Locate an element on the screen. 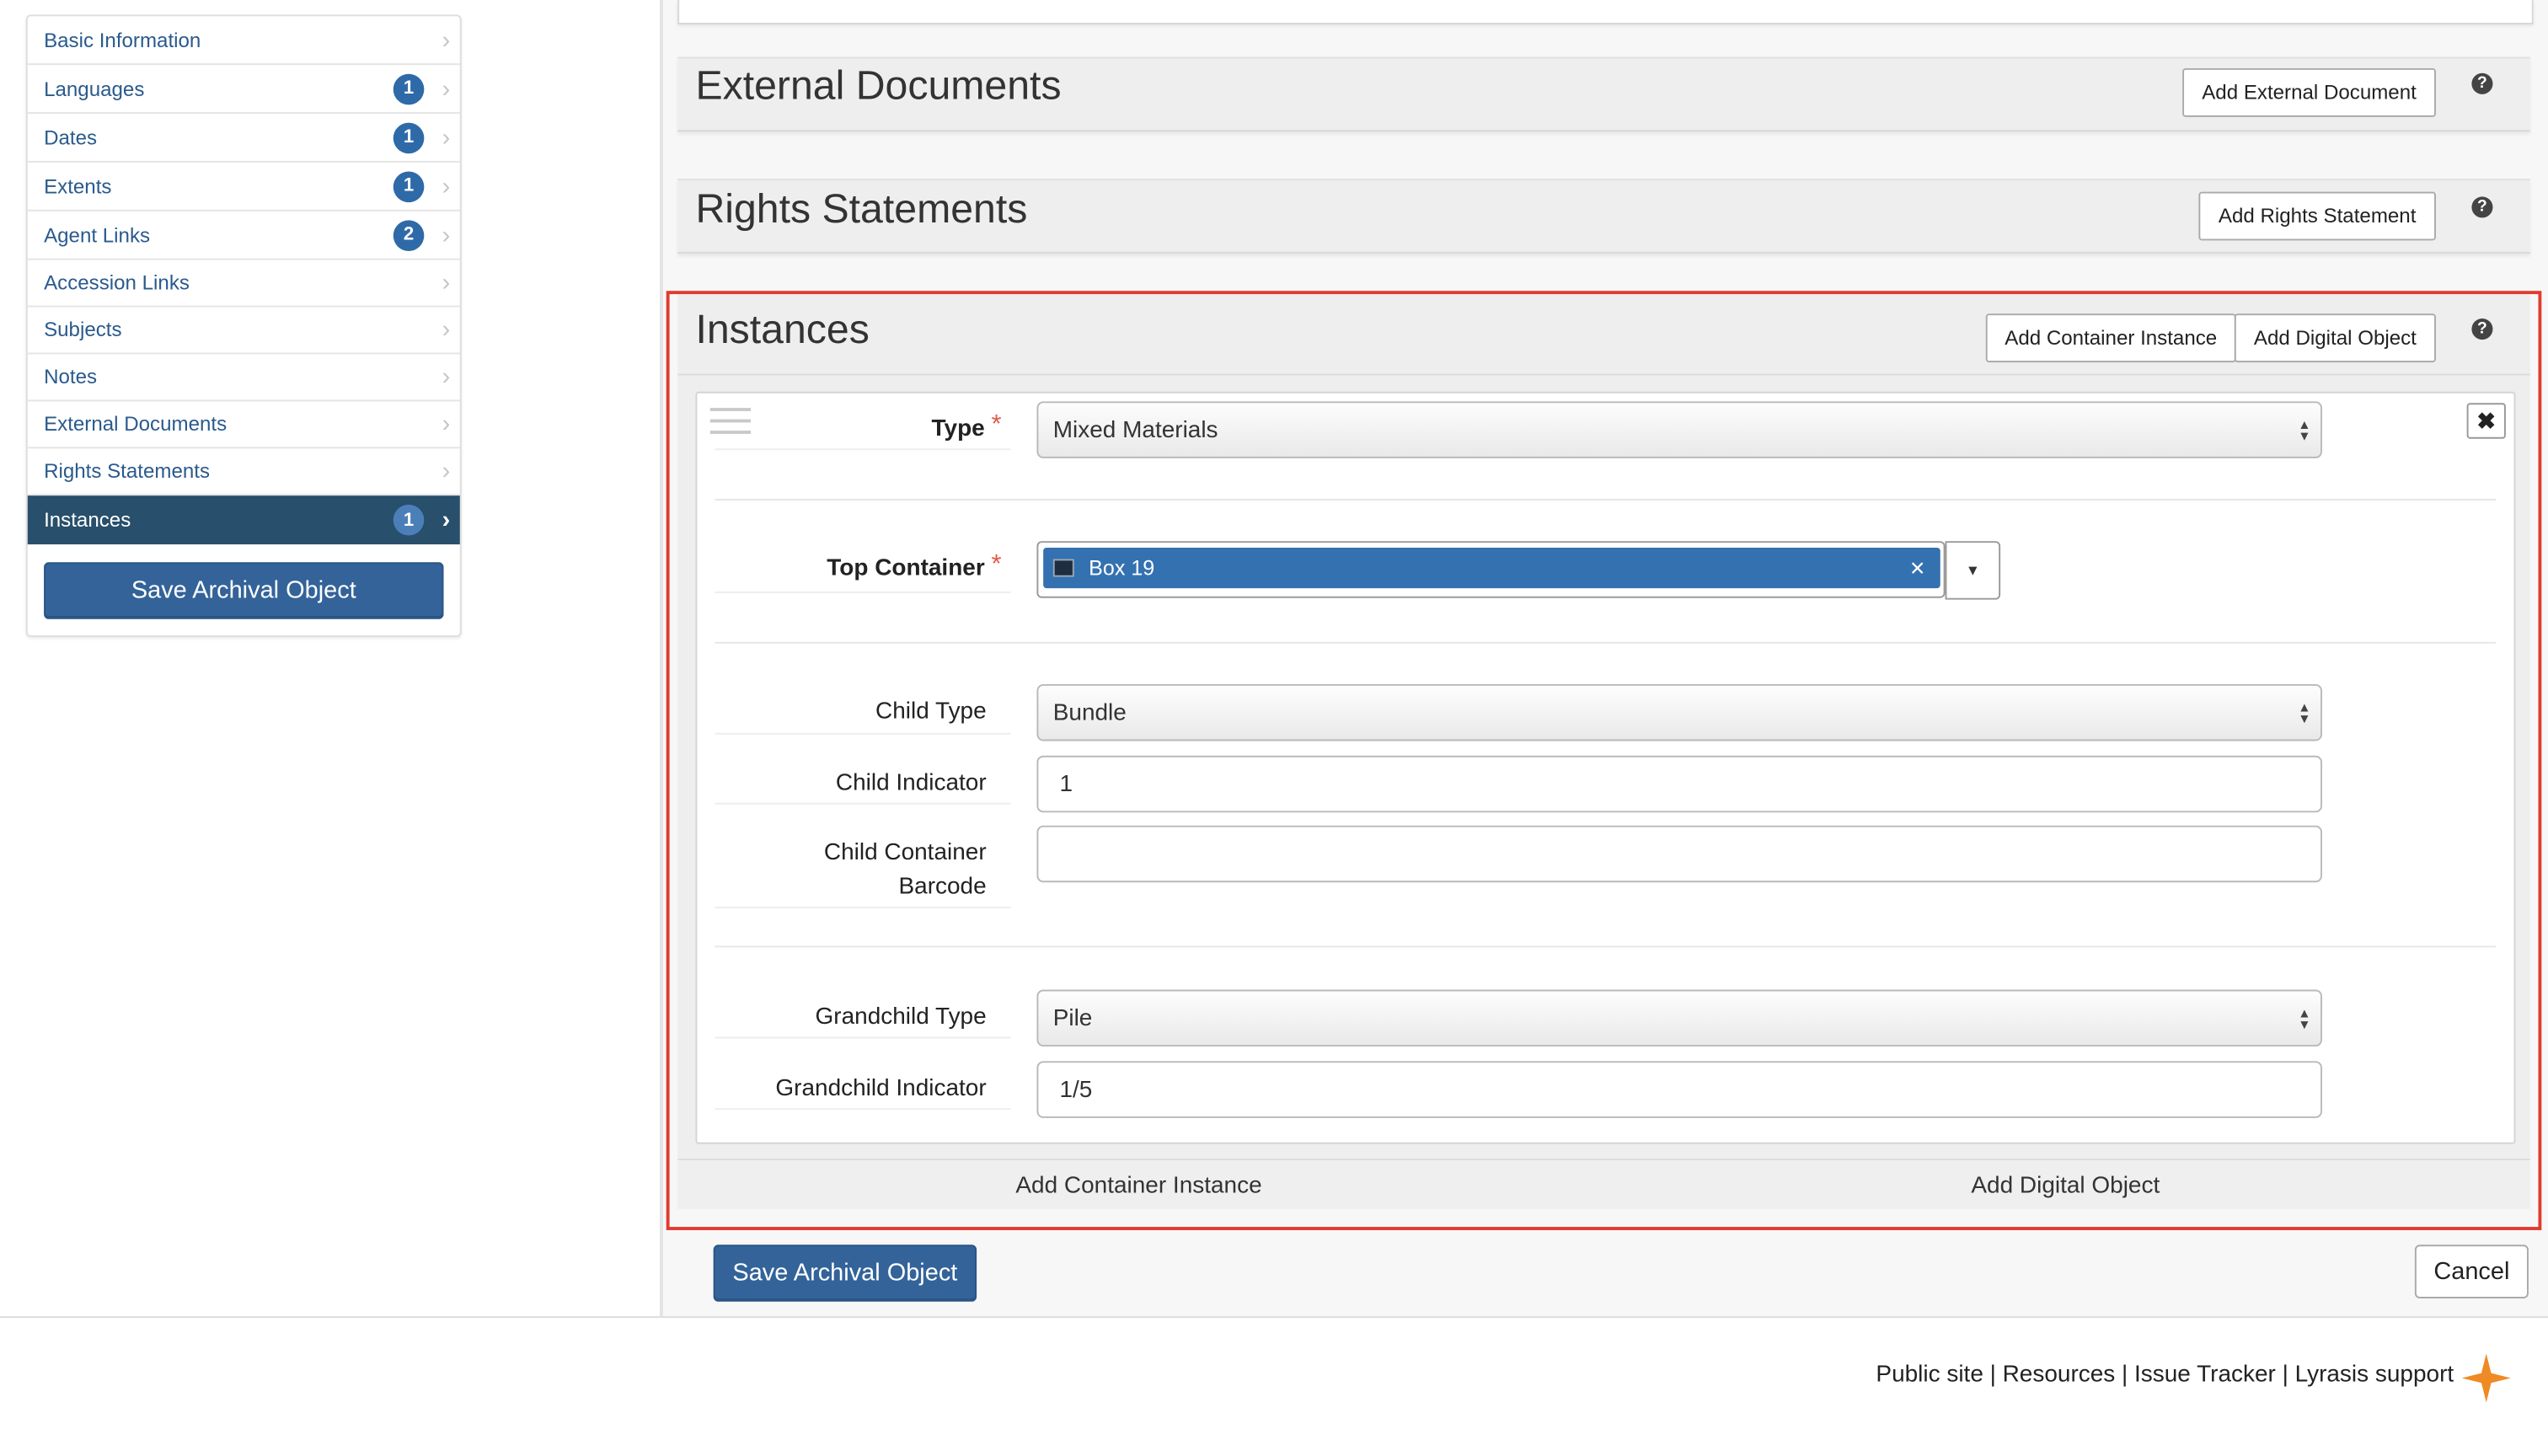 The height and width of the screenshot is (1456, 2548). sidebar-item-basic-information: Basic Information › is located at coordinates (243, 41).